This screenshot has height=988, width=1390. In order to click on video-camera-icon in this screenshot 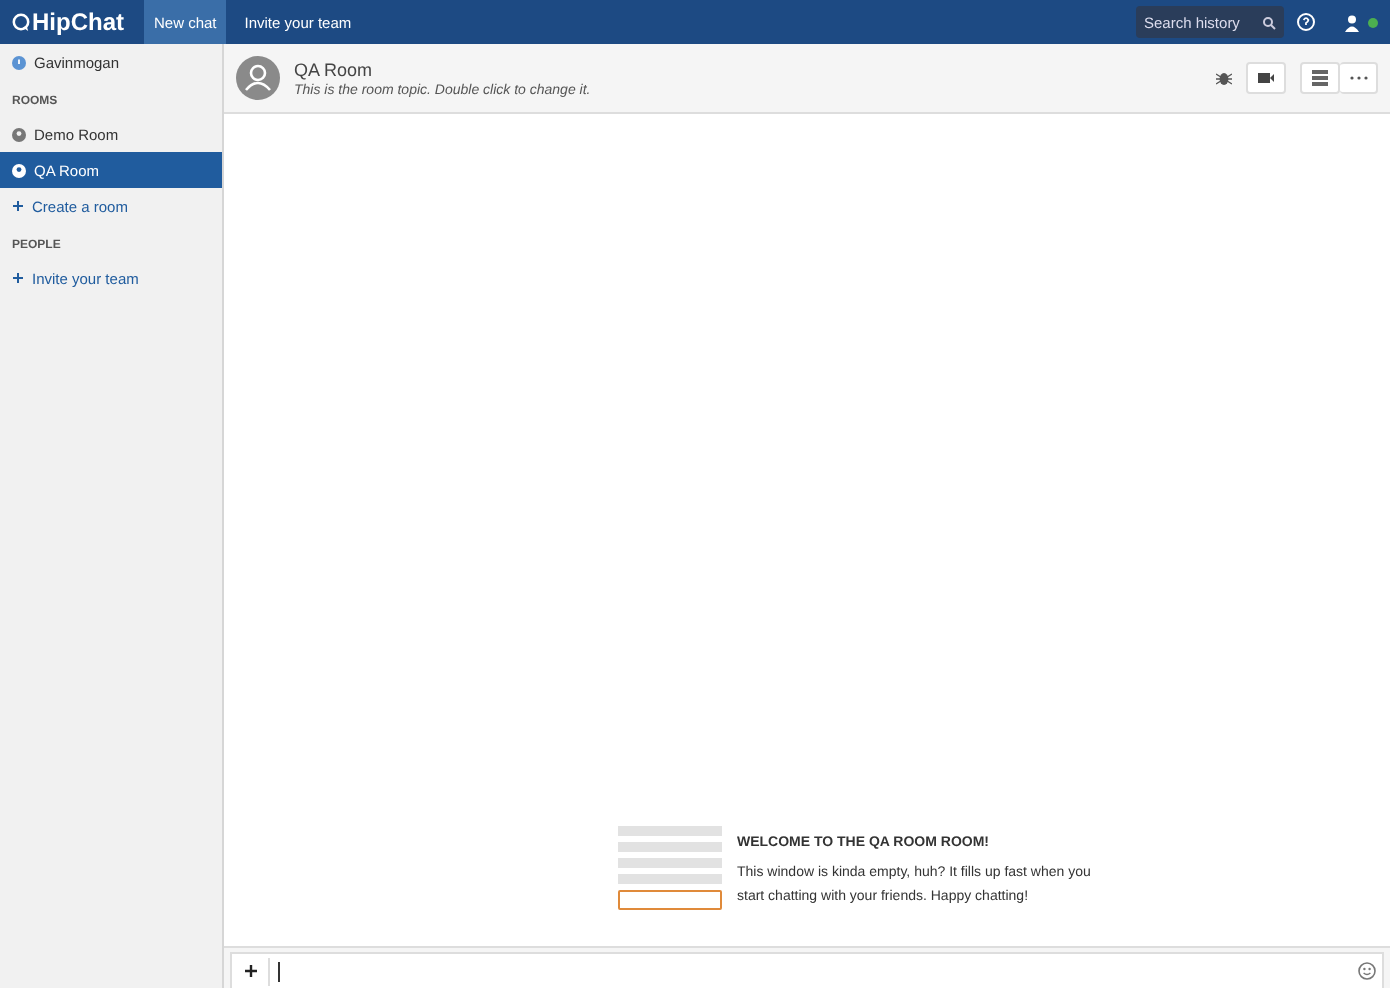, I will do `click(1266, 78)`.